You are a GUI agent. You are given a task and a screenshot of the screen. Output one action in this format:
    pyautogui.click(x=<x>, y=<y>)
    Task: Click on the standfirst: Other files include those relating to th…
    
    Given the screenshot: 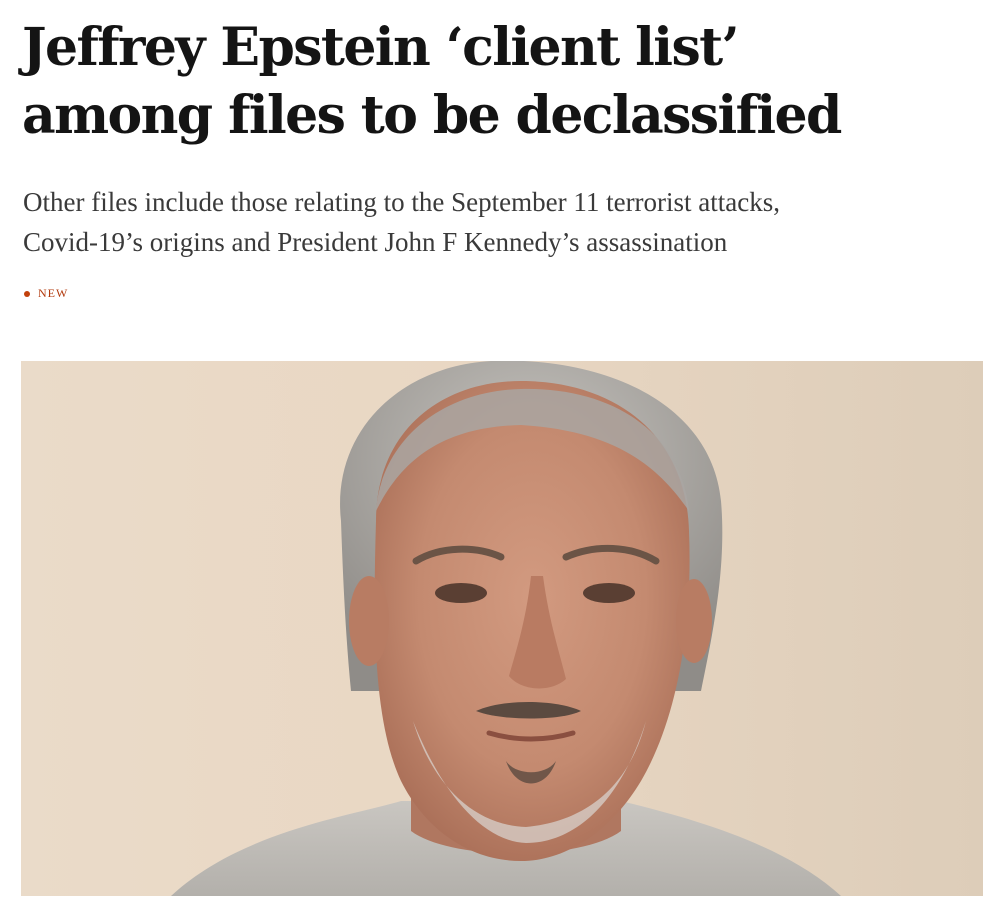 What is the action you would take?
    pyautogui.click(x=503, y=222)
    